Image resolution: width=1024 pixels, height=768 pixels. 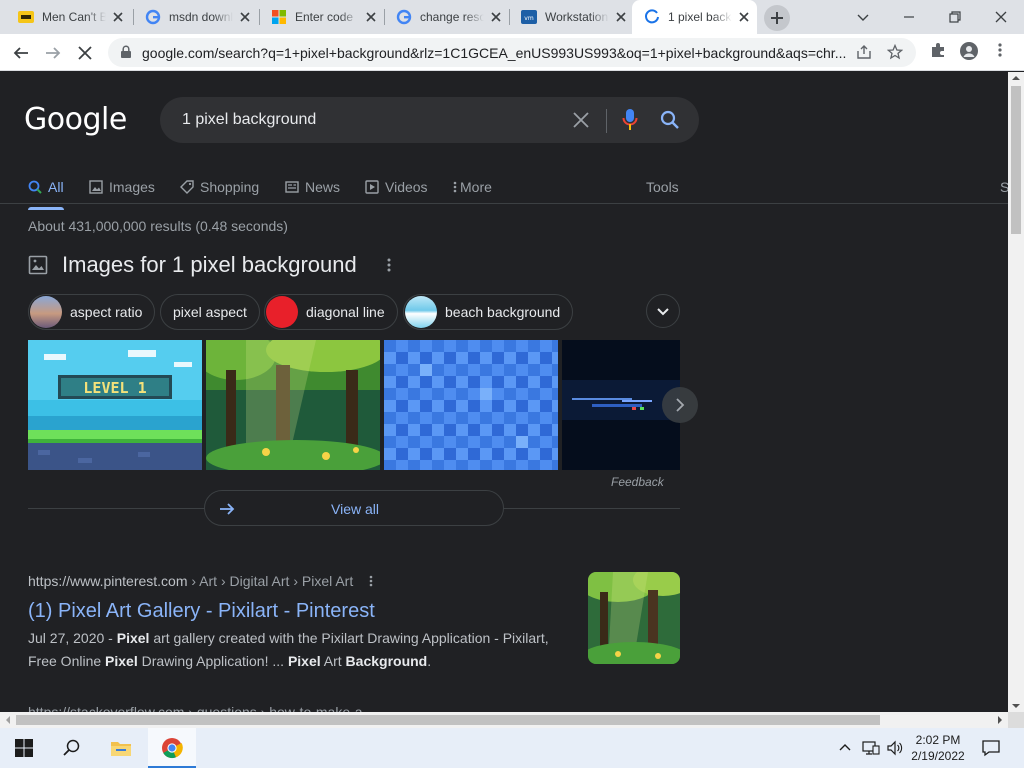 What do you see at coordinates (969, 51) in the screenshot?
I see `profile-avatar-icon` at bounding box center [969, 51].